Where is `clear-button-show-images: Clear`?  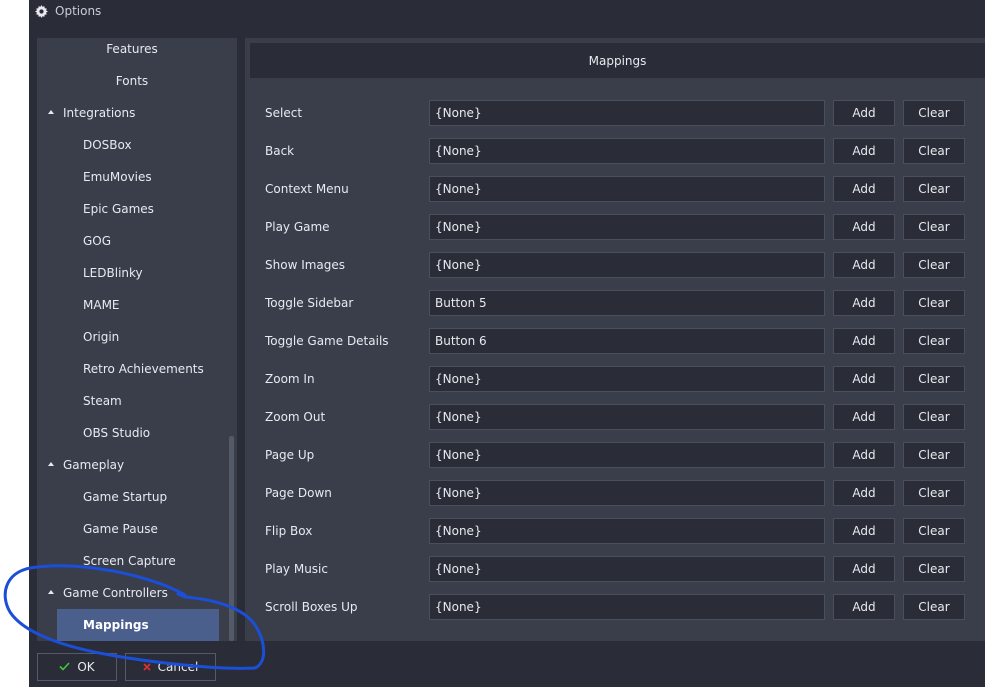 clear-button-show-images: Clear is located at coordinates (934, 265).